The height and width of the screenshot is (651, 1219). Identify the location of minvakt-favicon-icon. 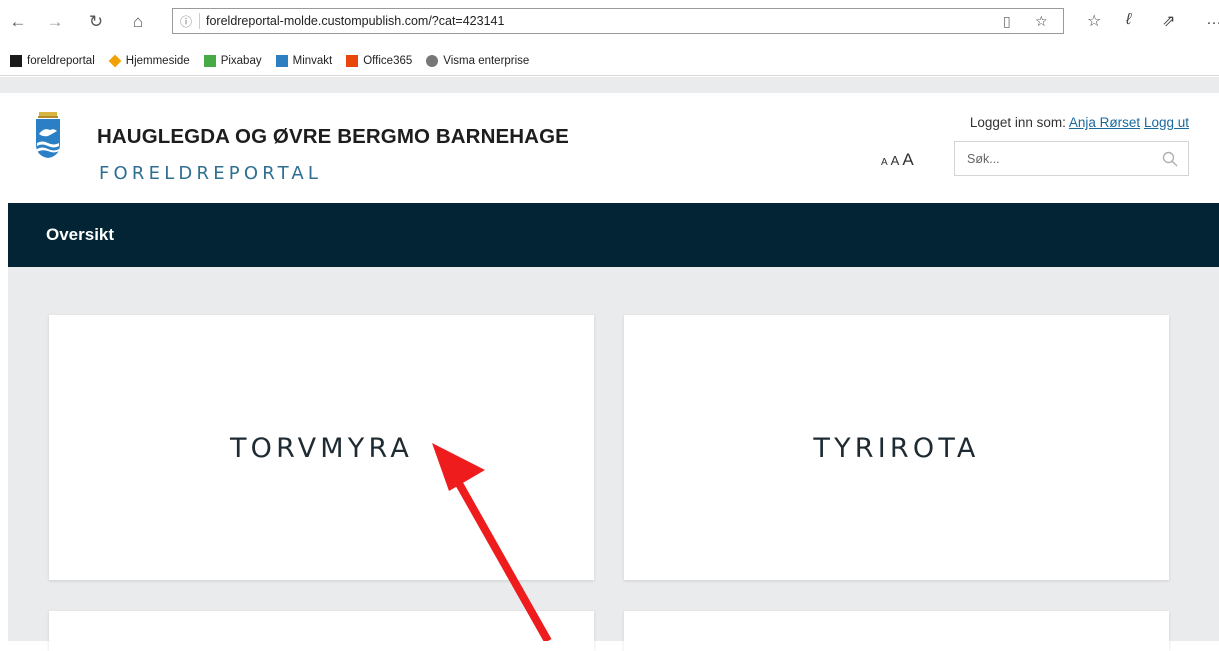
(281, 60).